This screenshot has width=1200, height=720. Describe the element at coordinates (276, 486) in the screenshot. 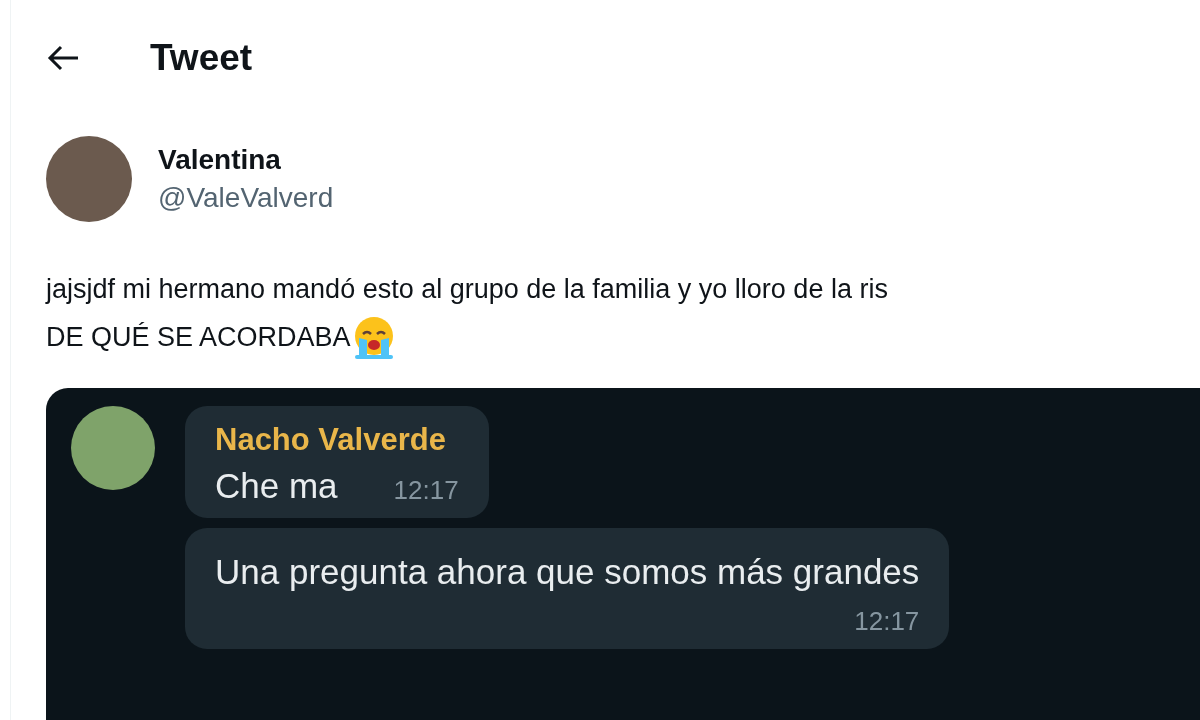

I see `message-text: Che ma` at that location.